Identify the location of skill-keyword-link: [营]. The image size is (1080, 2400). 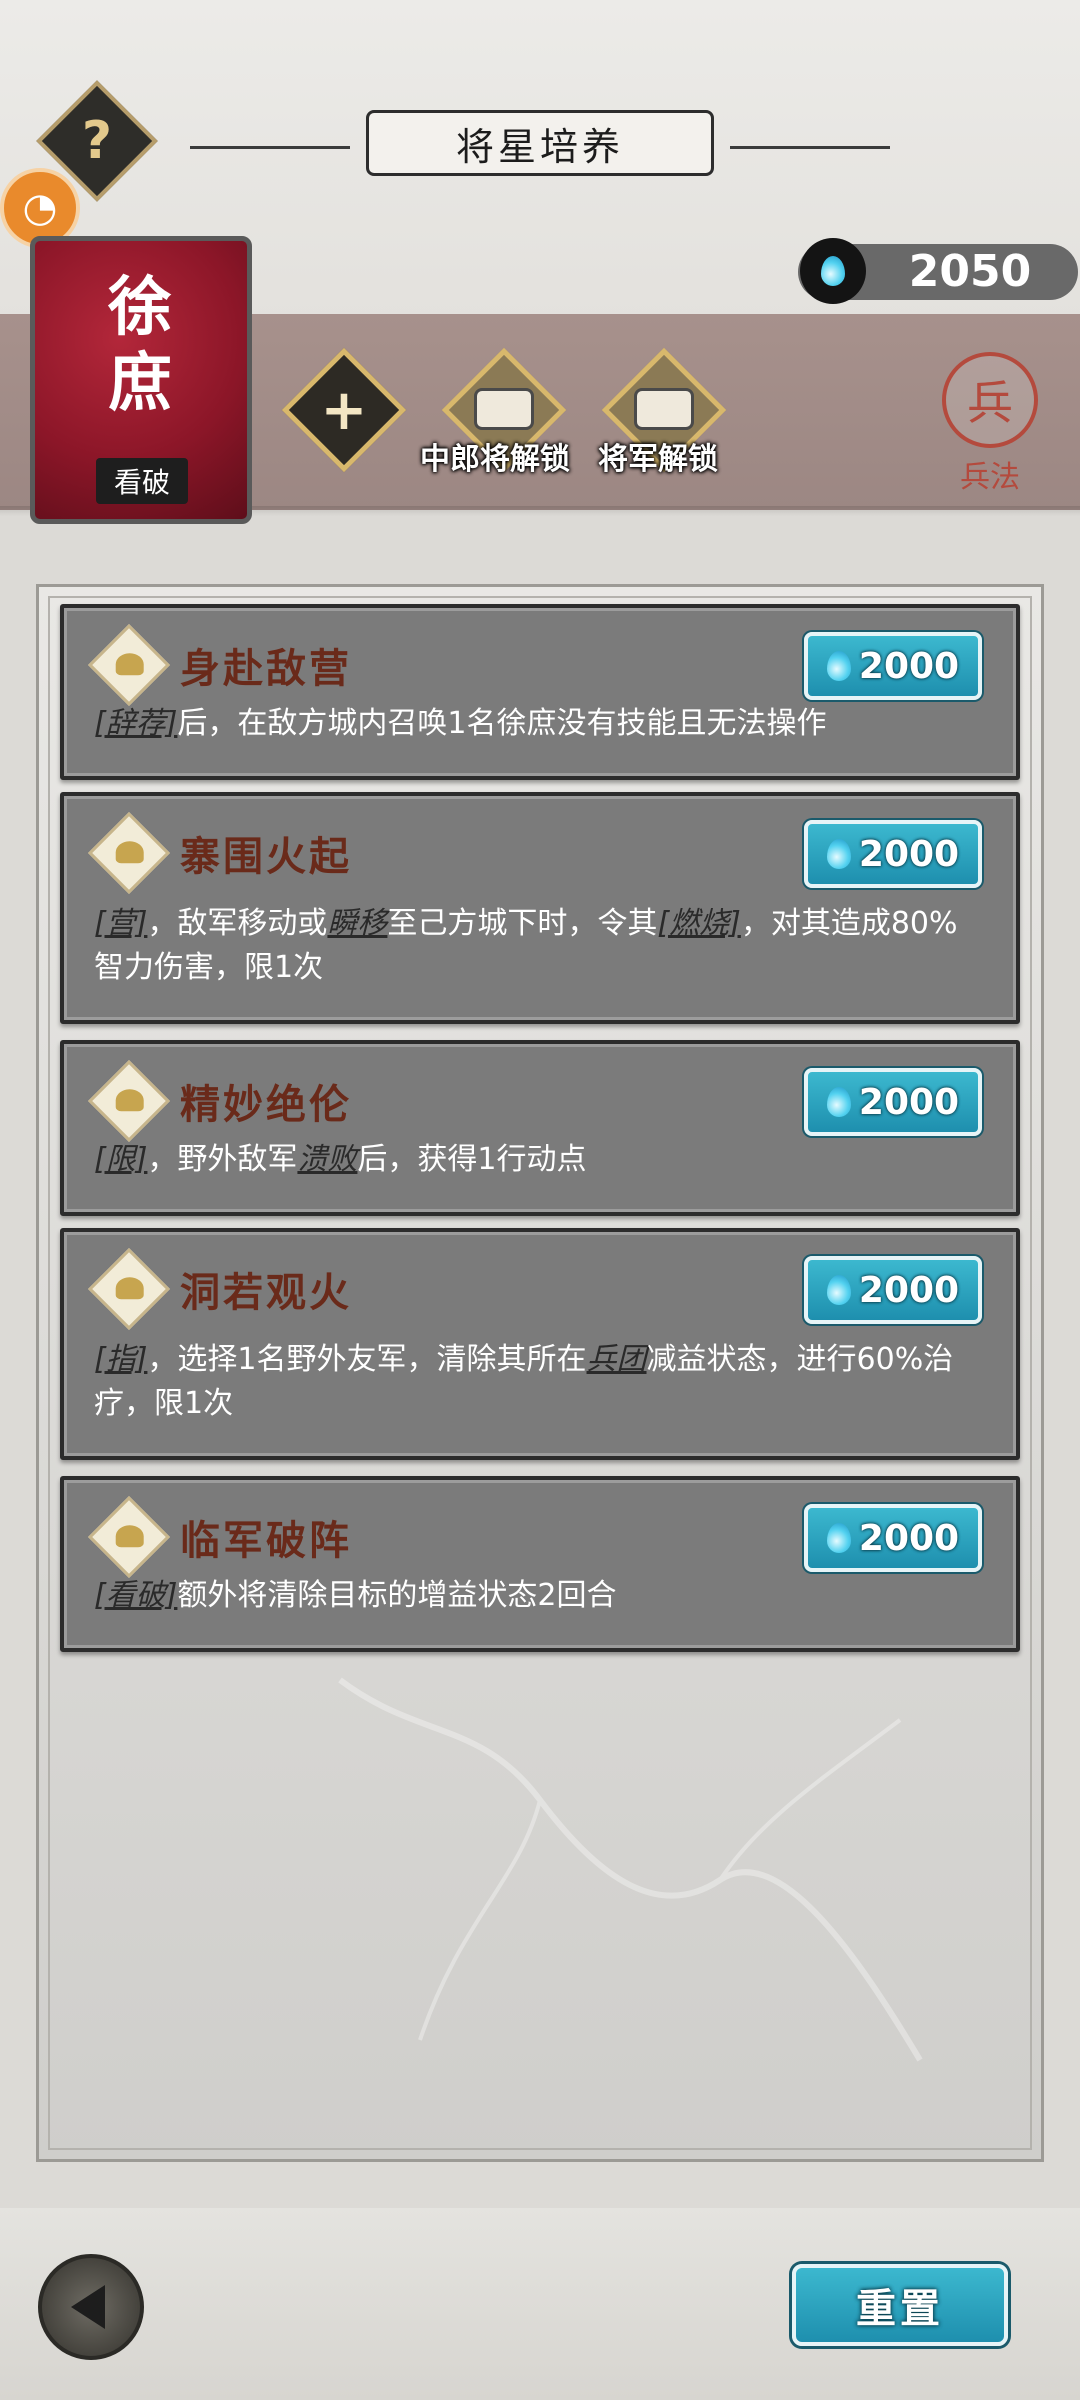
(120, 923).